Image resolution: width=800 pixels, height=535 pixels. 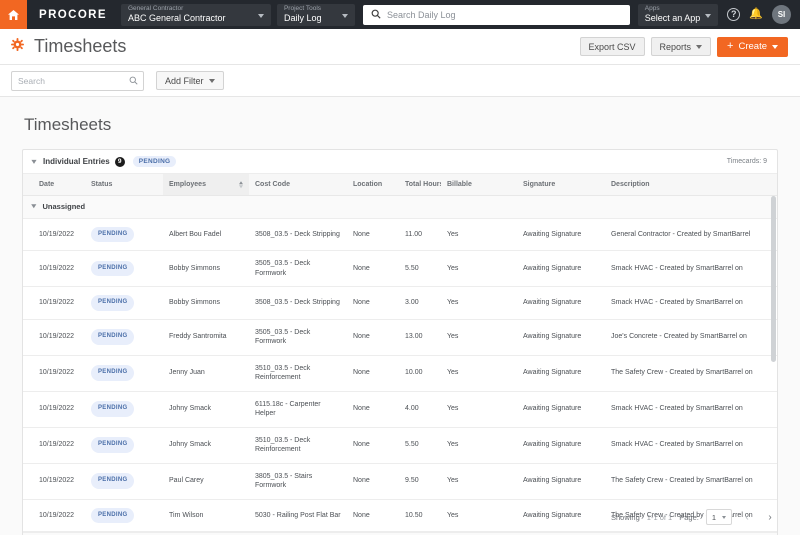 I want to click on procore-logo: PROCORE, so click(x=74, y=14).